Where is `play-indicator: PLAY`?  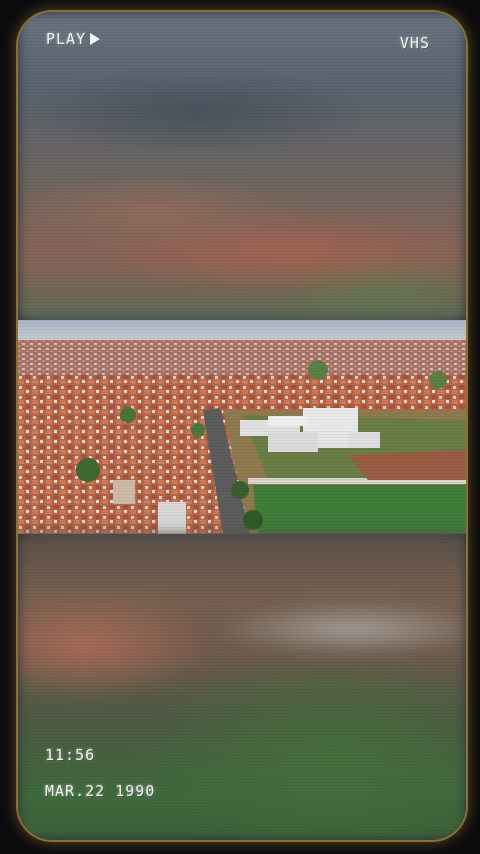
play-indicator: PLAY is located at coordinates (73, 39).